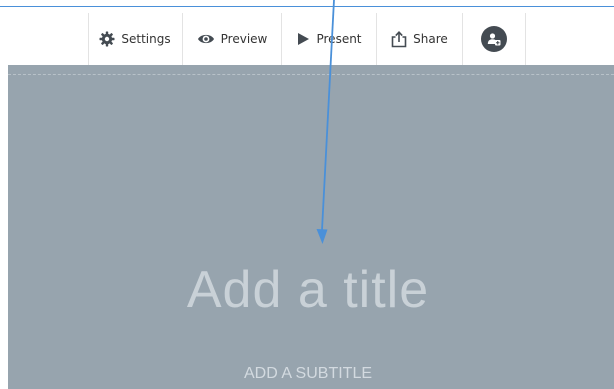  What do you see at coordinates (525, 39) in the screenshot?
I see `toolbar-divider` at bounding box center [525, 39].